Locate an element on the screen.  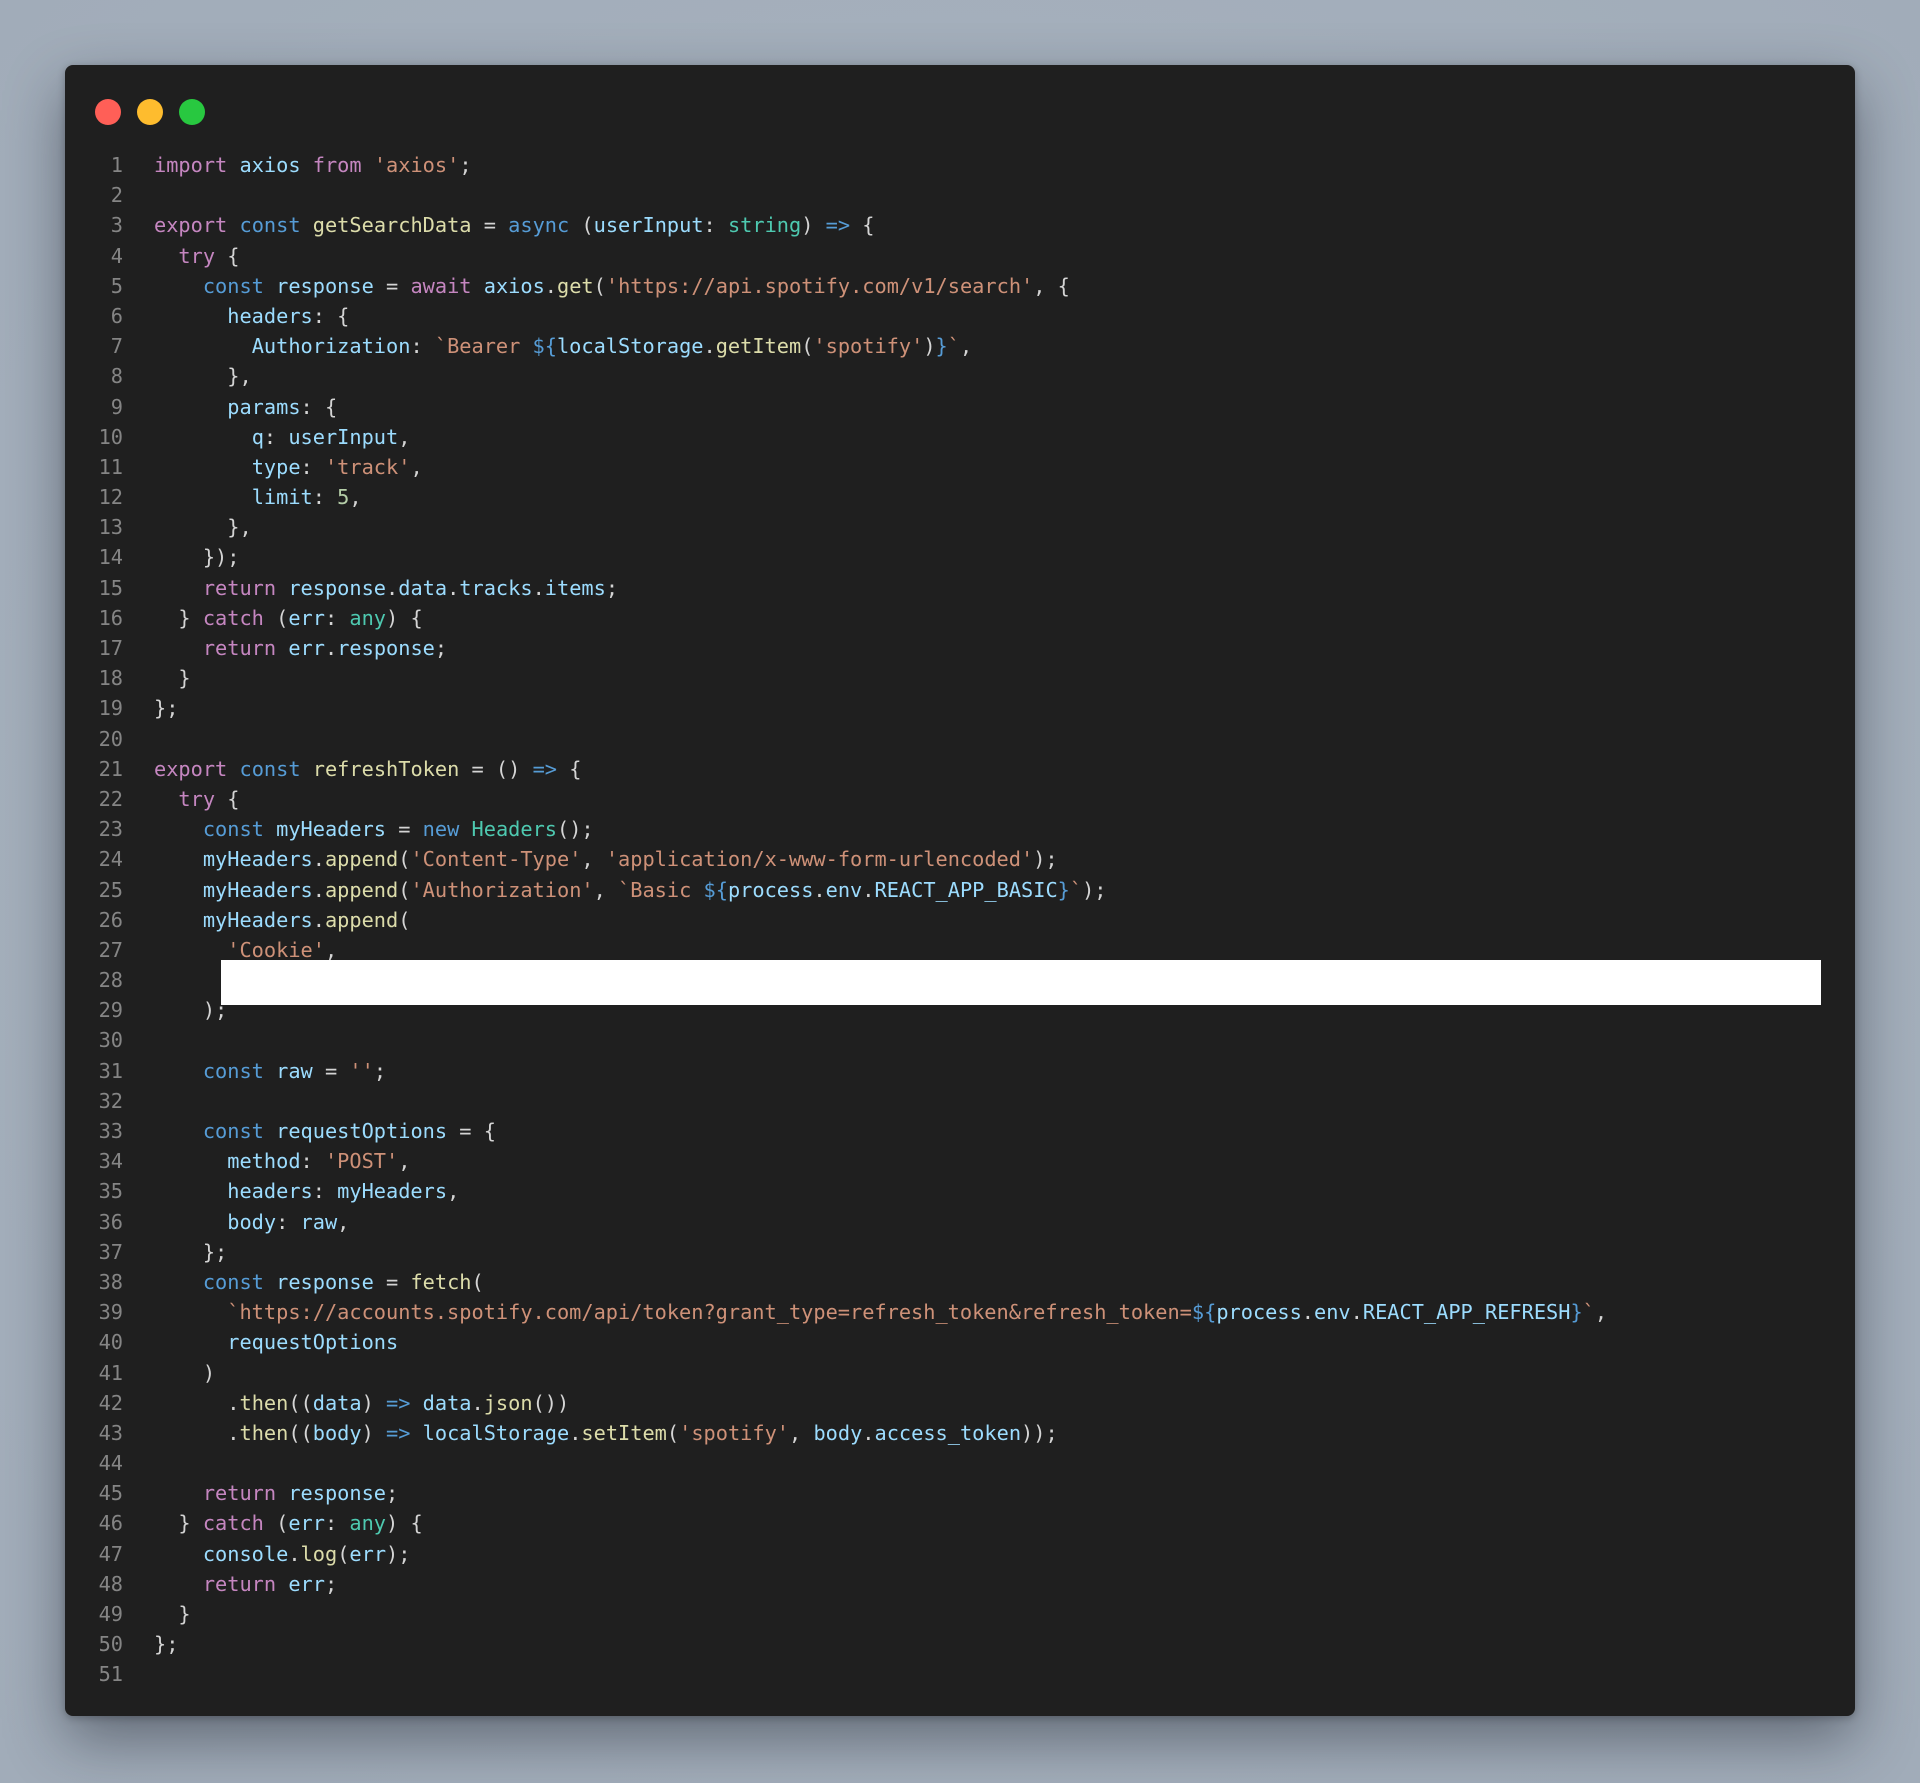
code-token: }); is located at coordinates (197, 557).